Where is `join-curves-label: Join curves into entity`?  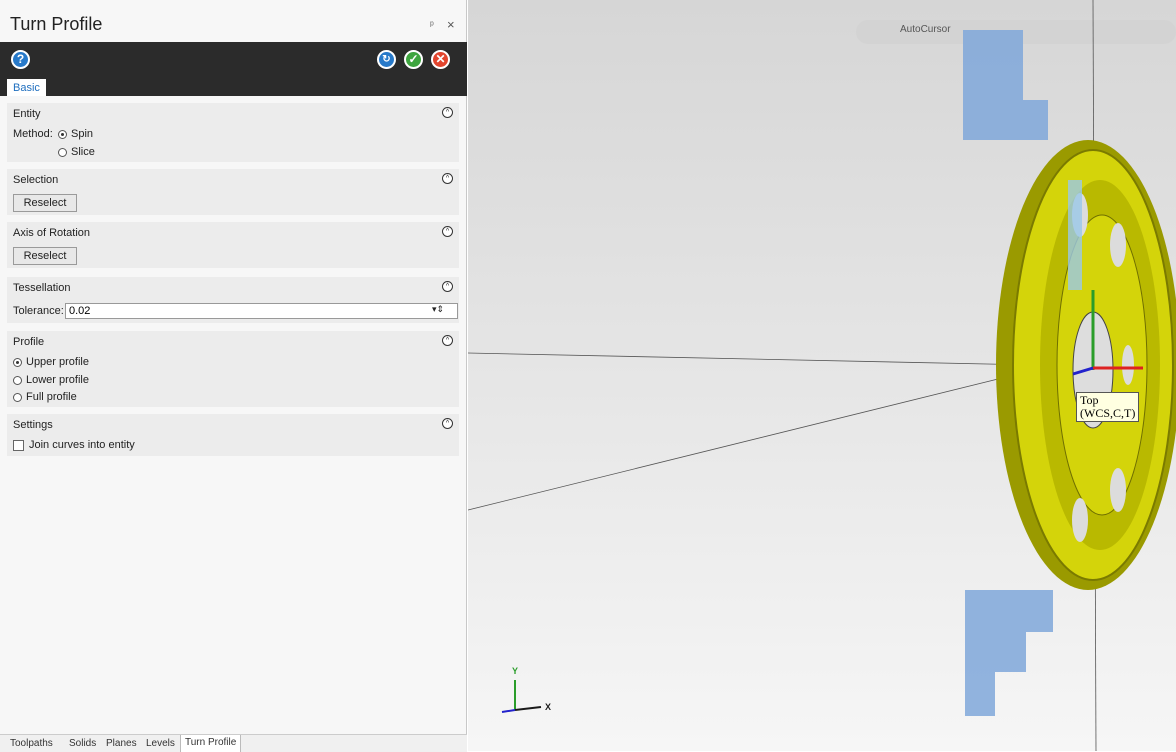
join-curves-label: Join curves into entity is located at coordinates (82, 445).